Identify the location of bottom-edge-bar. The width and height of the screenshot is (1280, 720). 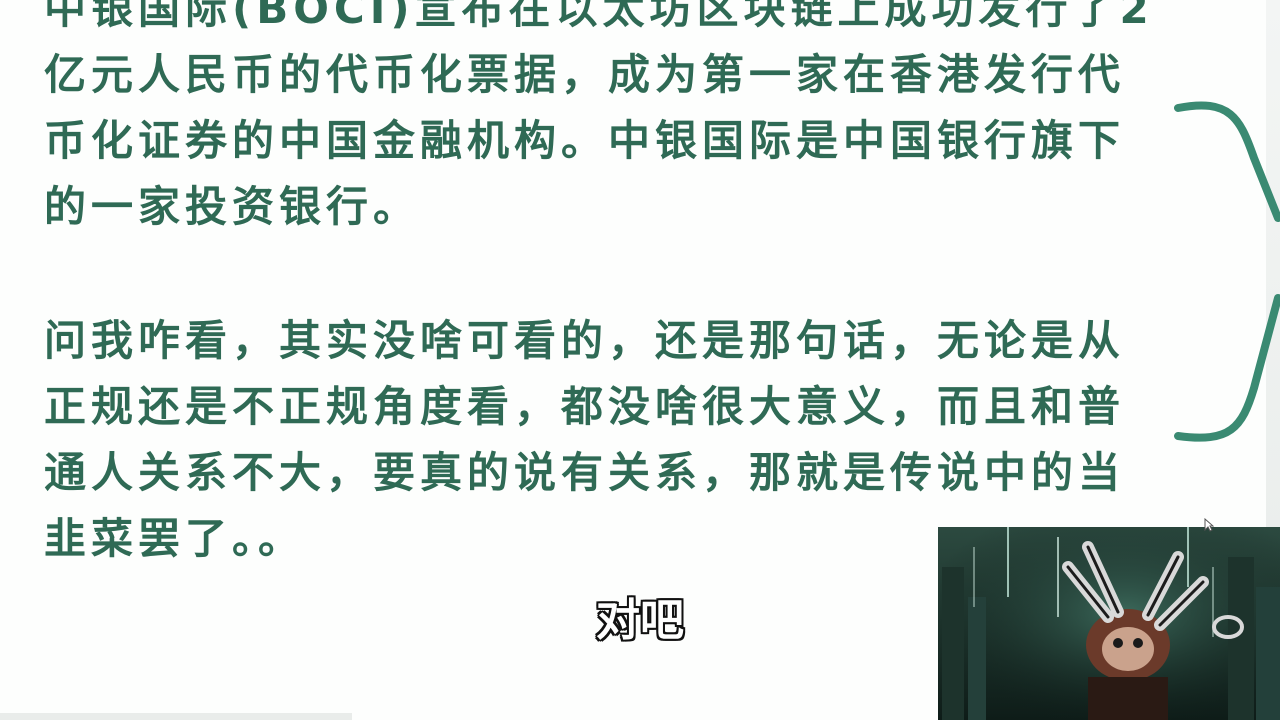
(176, 716).